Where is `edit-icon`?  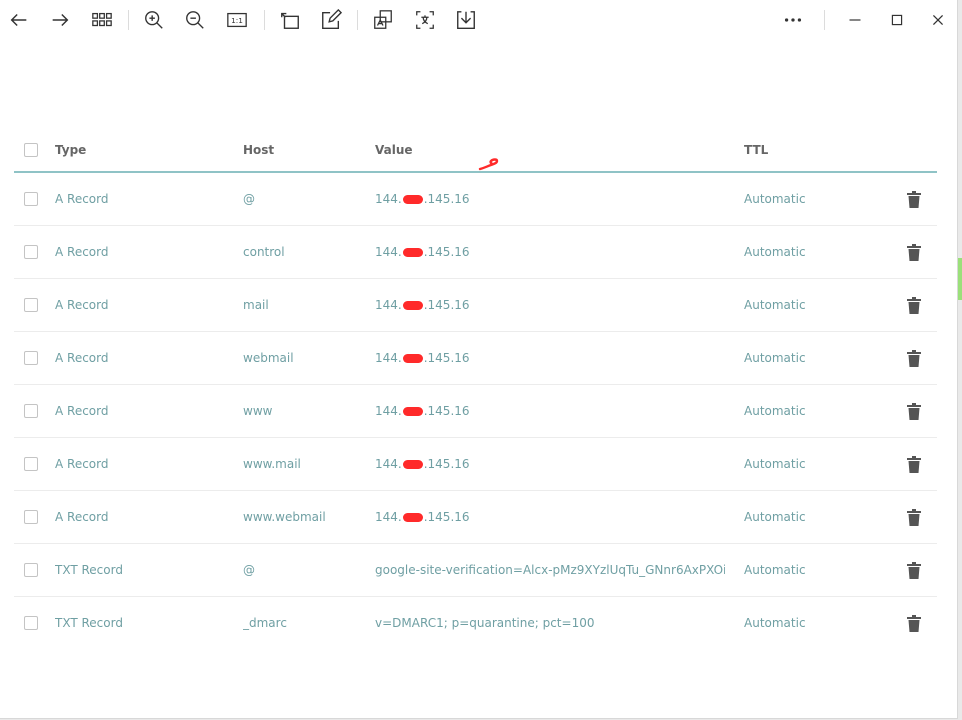
edit-icon is located at coordinates (332, 19).